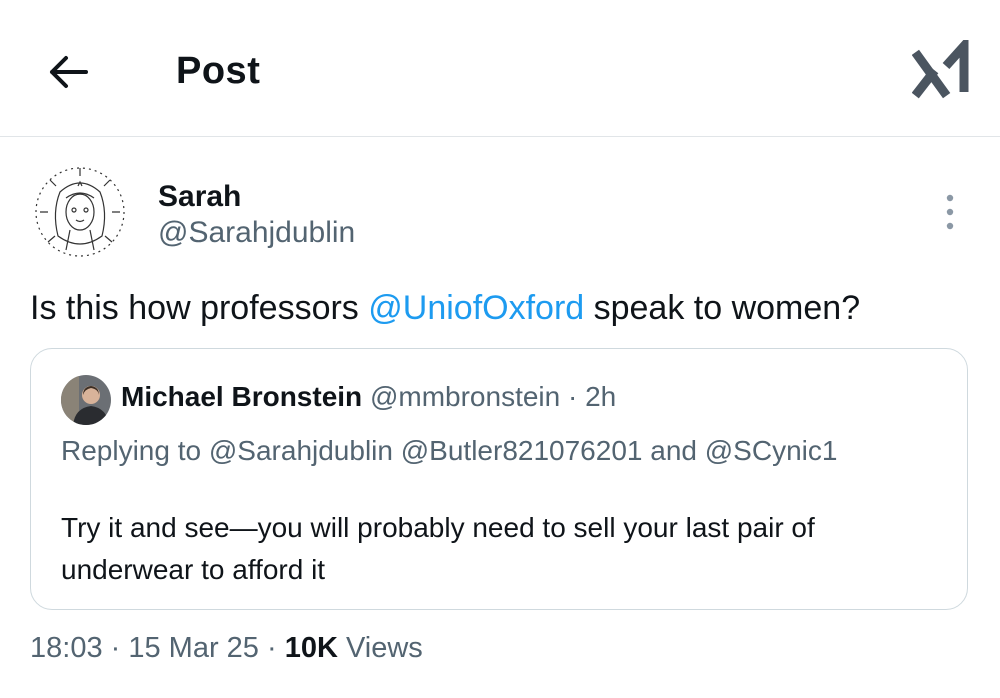  I want to click on mention-link: @UniofOxford, so click(476, 308).